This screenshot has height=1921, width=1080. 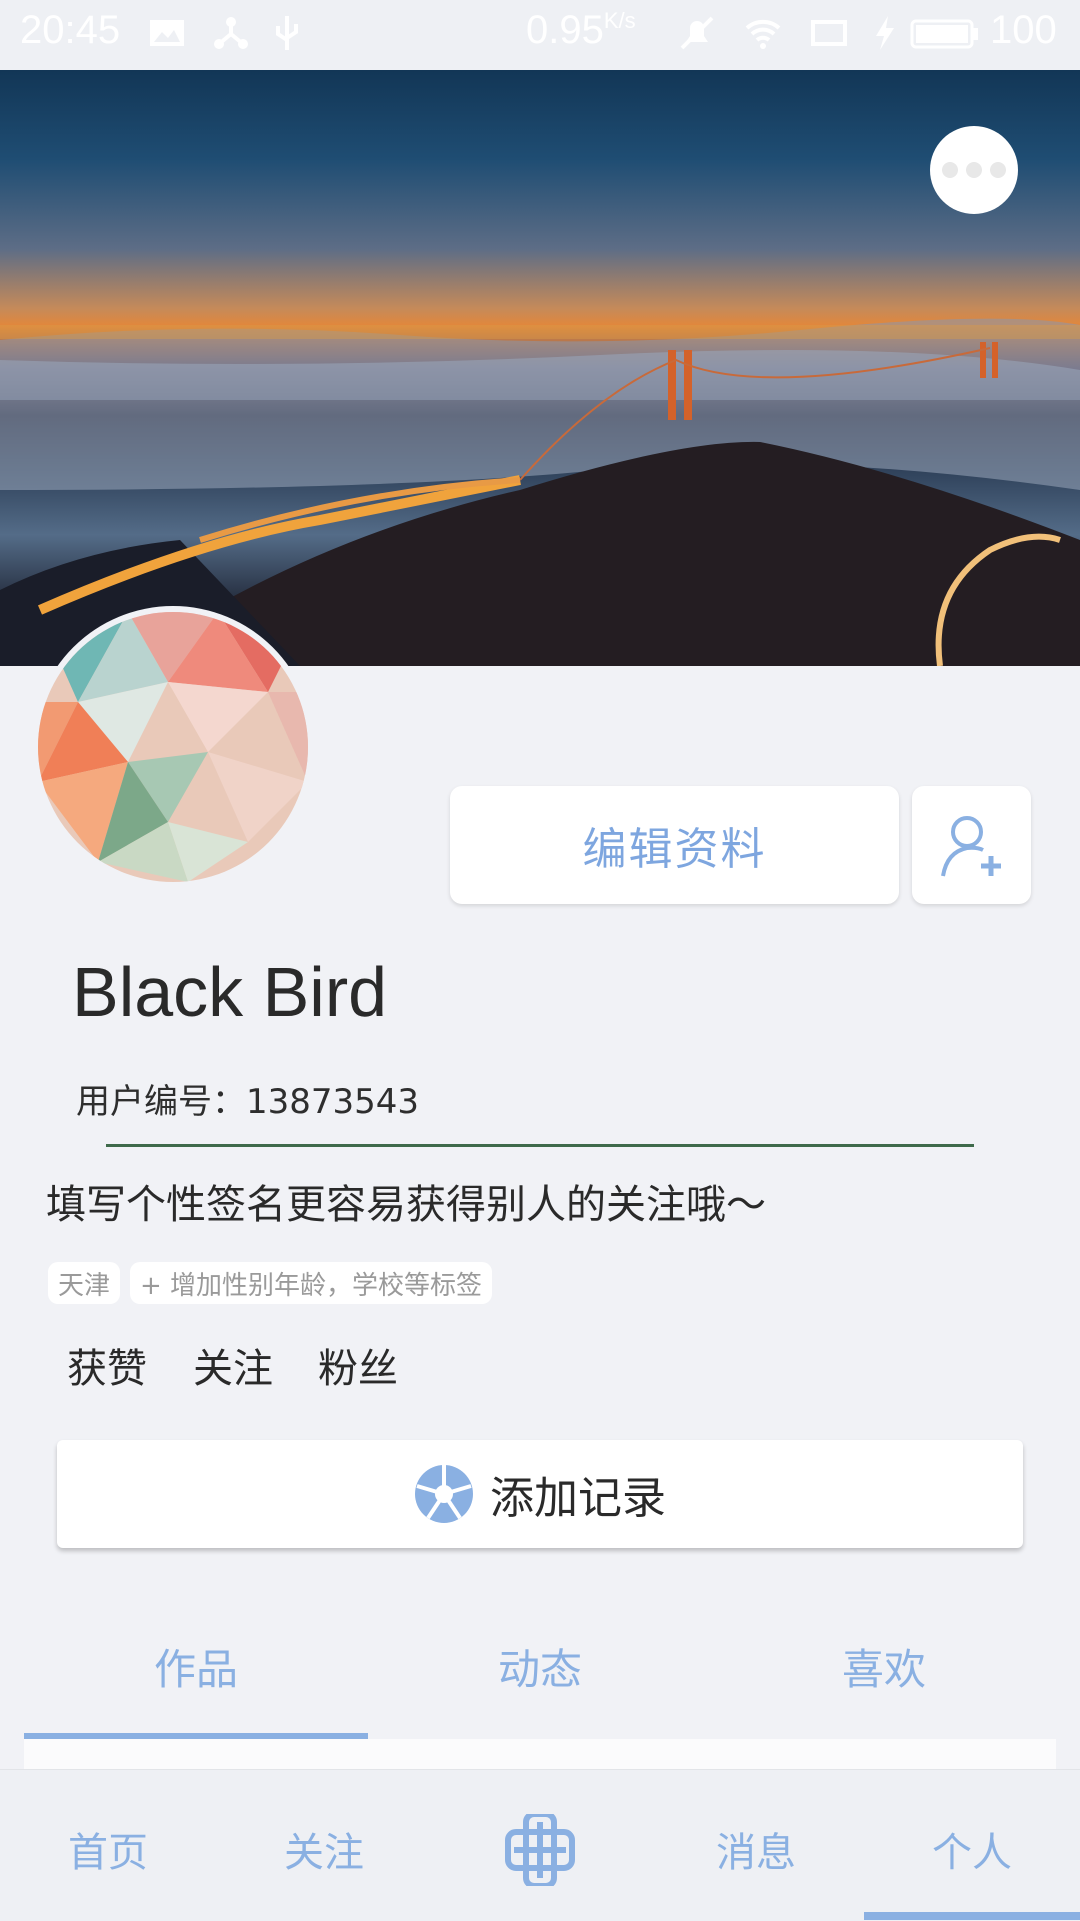 What do you see at coordinates (885, 33) in the screenshot?
I see `charging-icon` at bounding box center [885, 33].